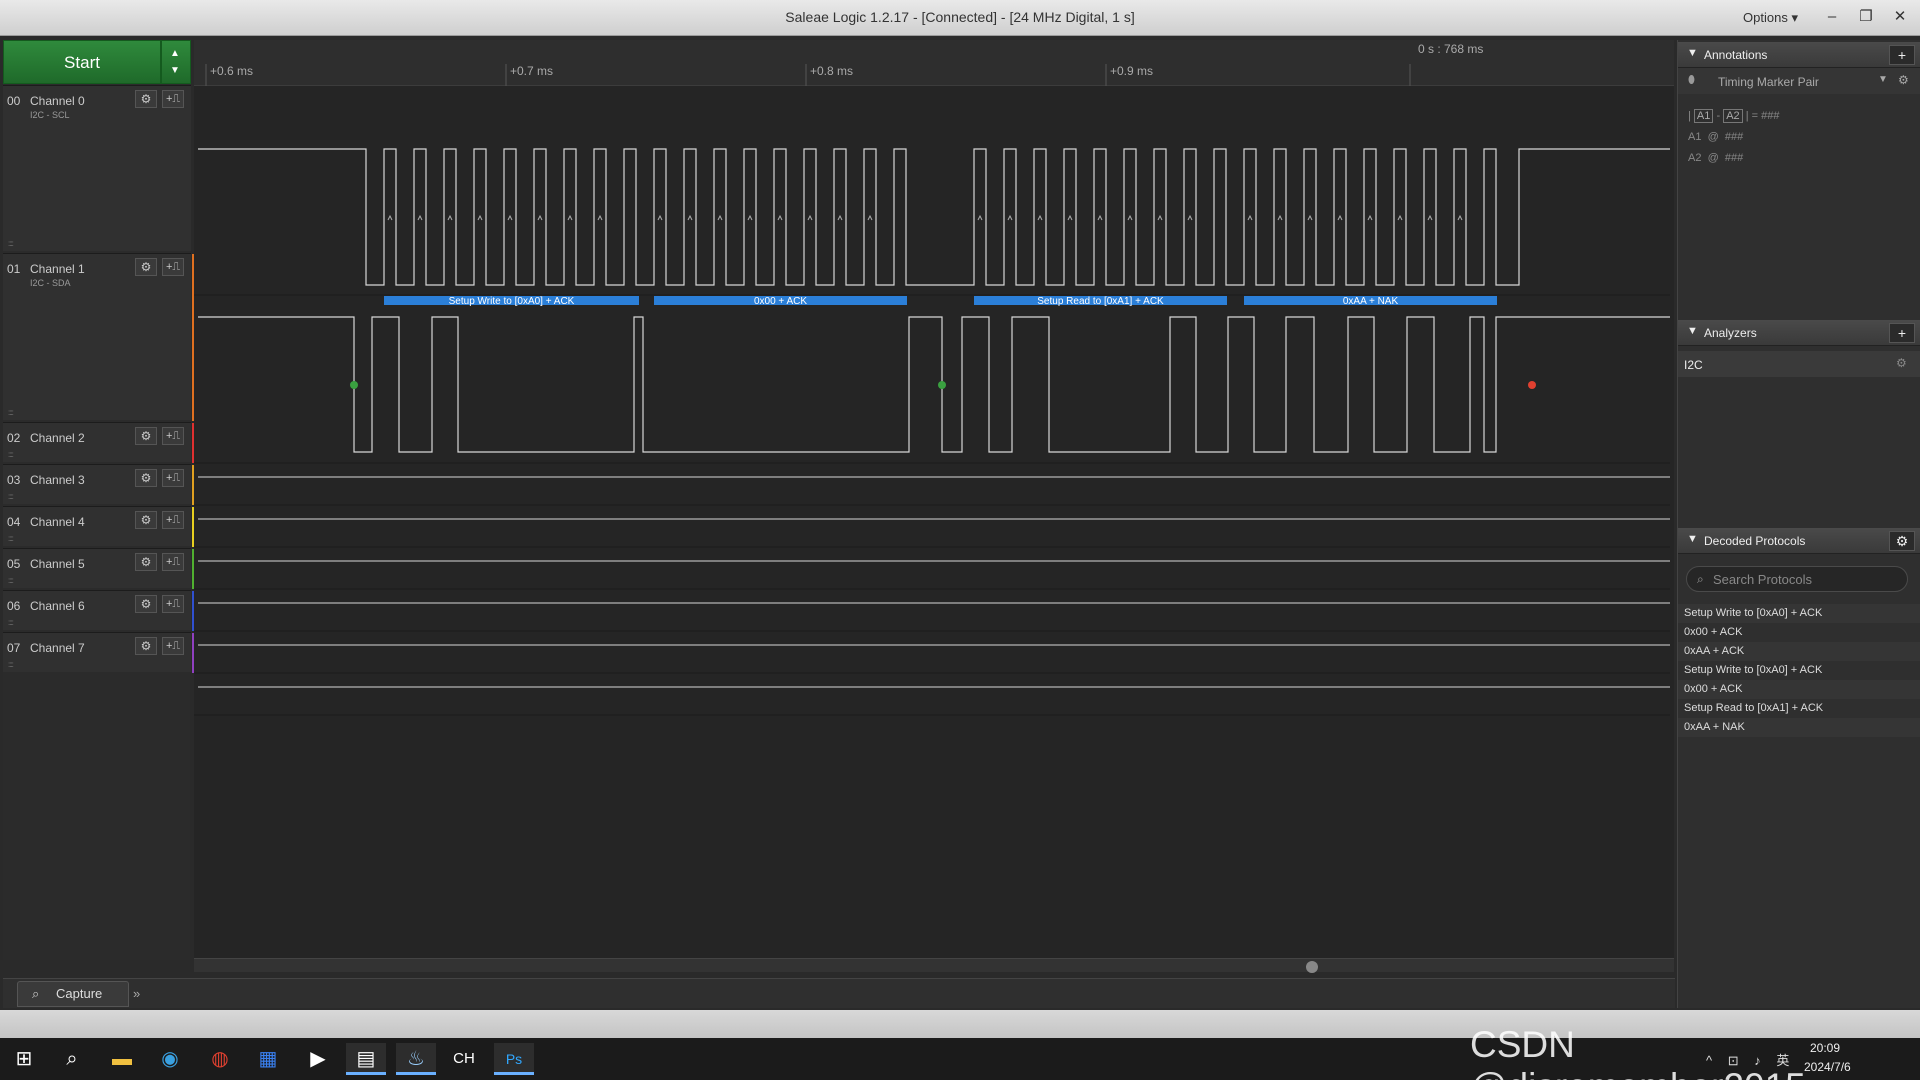  What do you see at coordinates (136, 993) in the screenshot?
I see `more-tabs-button: »` at bounding box center [136, 993].